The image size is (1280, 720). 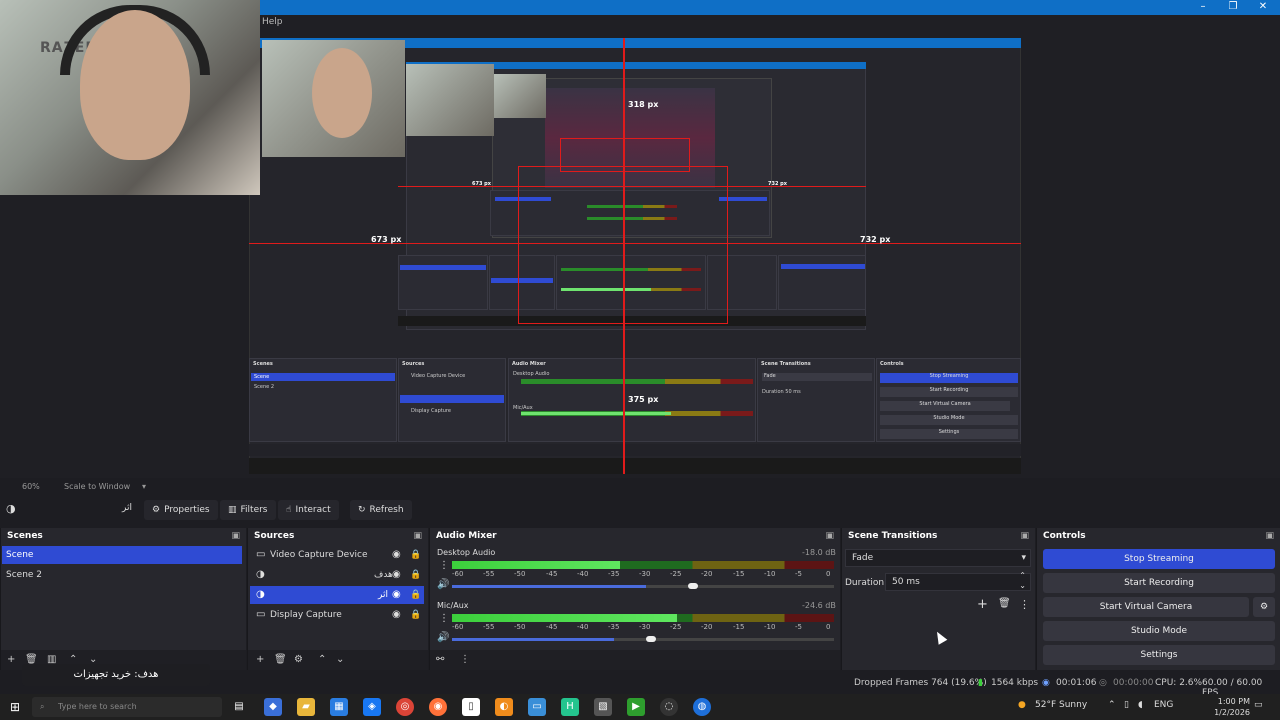 What do you see at coordinates (1146, 607) in the screenshot?
I see `start-virtual-camera-button: Start Virtual Camera` at bounding box center [1146, 607].